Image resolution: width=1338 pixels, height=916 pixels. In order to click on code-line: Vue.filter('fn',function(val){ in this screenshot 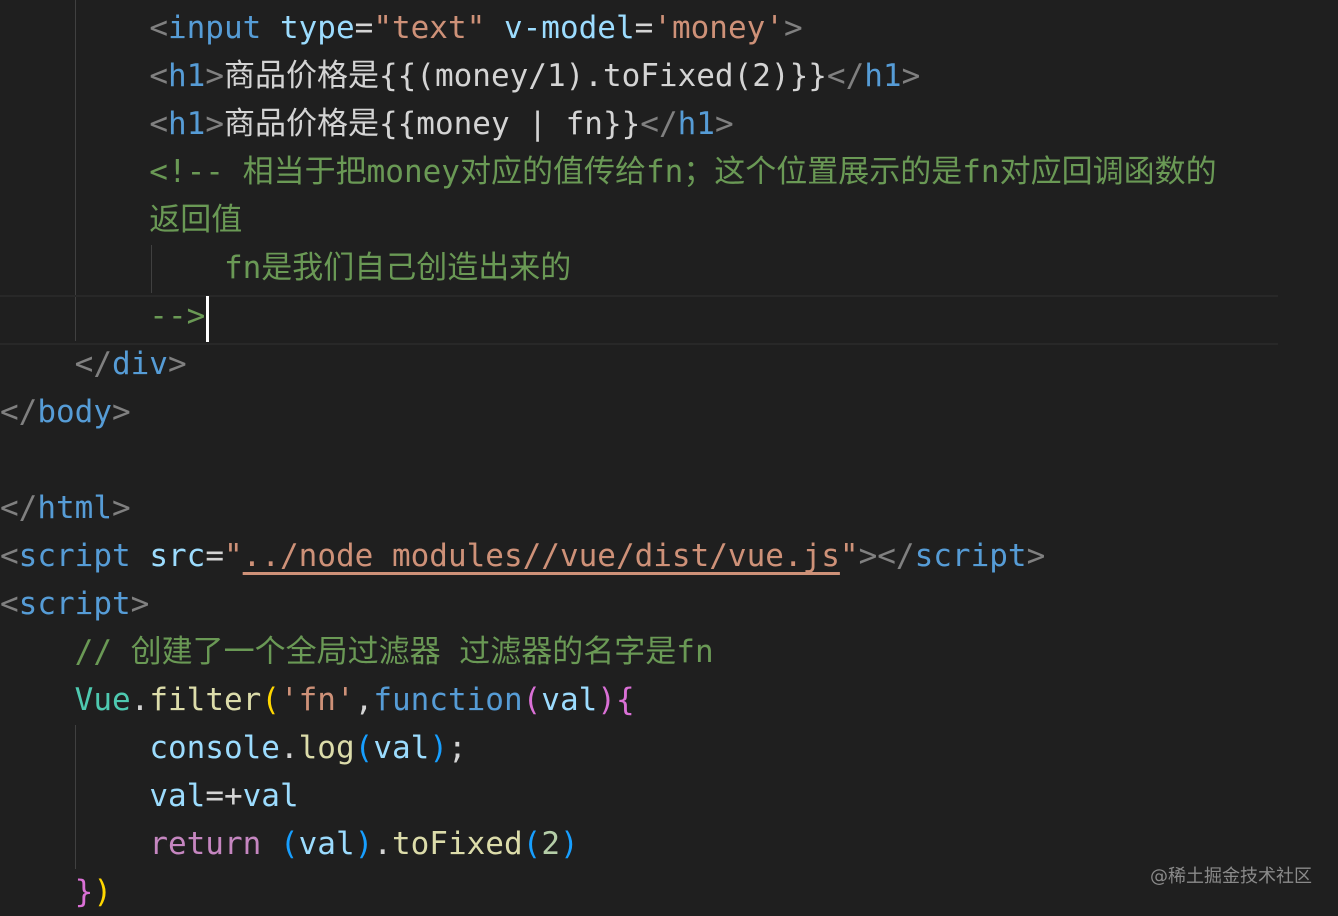, I will do `click(317, 700)`.